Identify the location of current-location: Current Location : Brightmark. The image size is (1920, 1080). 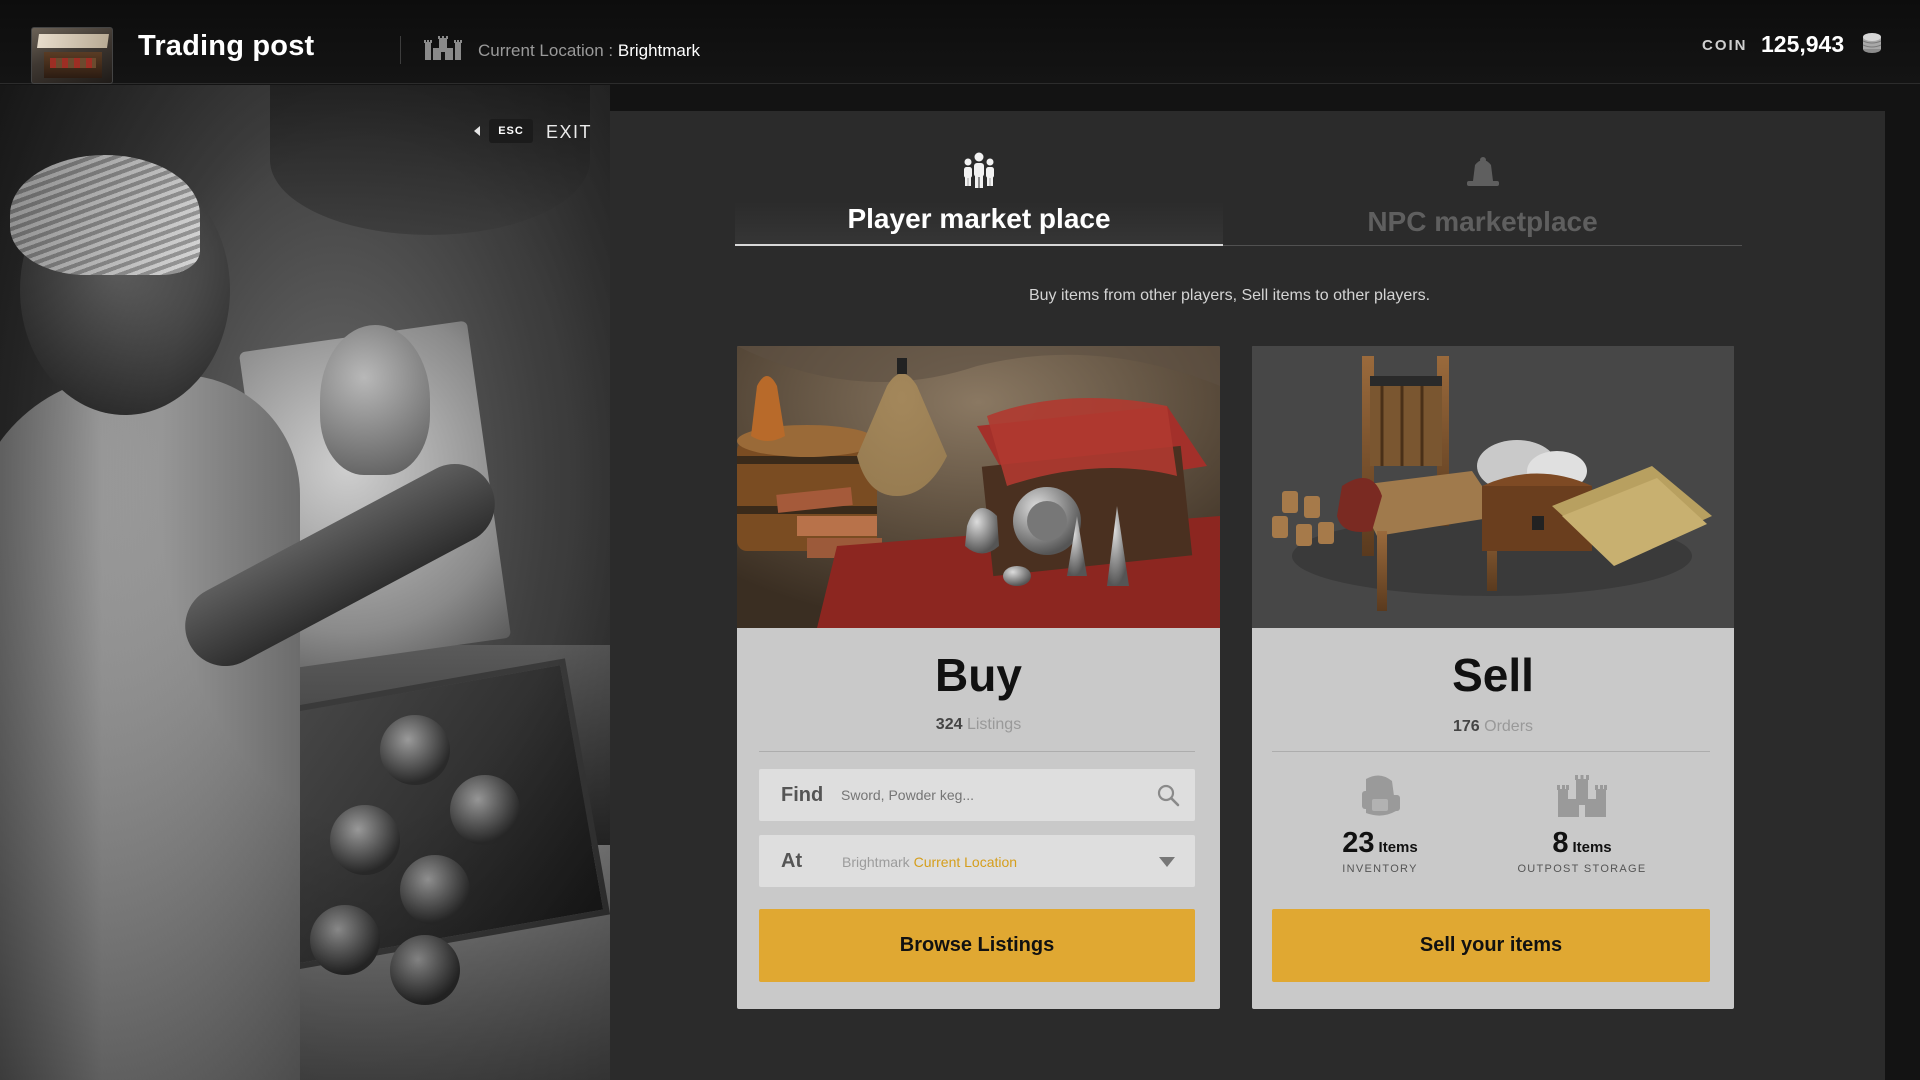
(589, 51).